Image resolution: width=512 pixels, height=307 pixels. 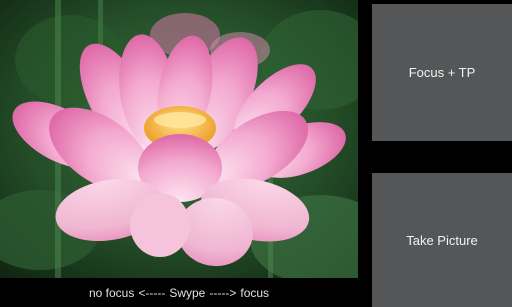 I want to click on gesture-hint-focus: focus, so click(x=255, y=292).